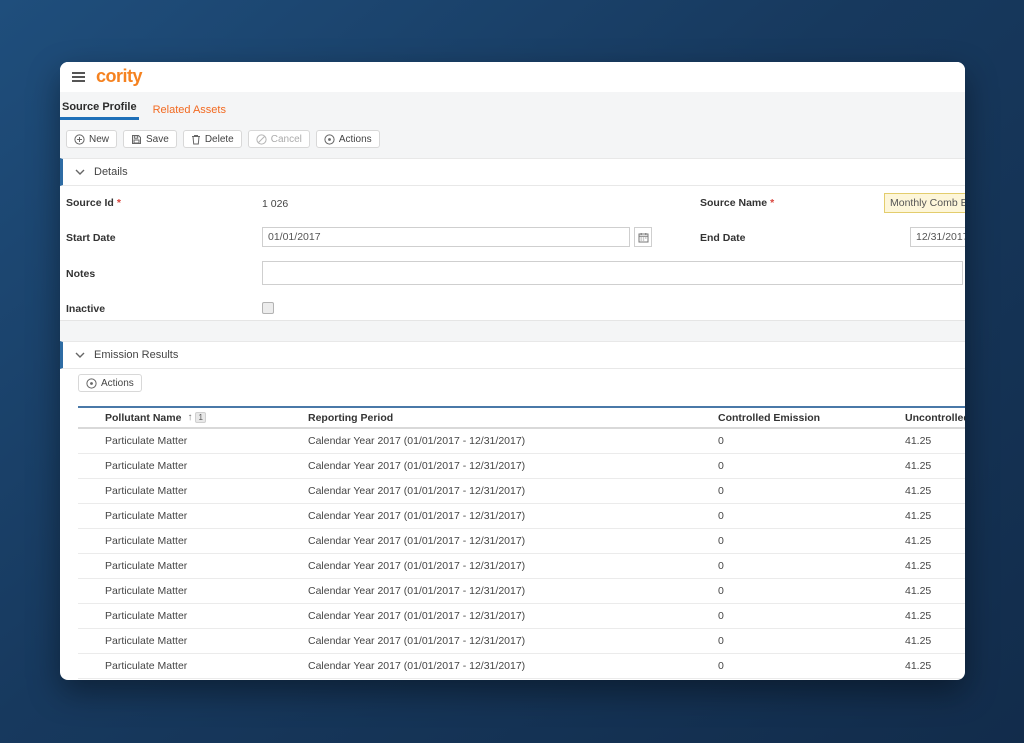 This screenshot has height=743, width=1024. Describe the element at coordinates (136, 355) in the screenshot. I see `emission-results-section-title: Emission Results` at that location.